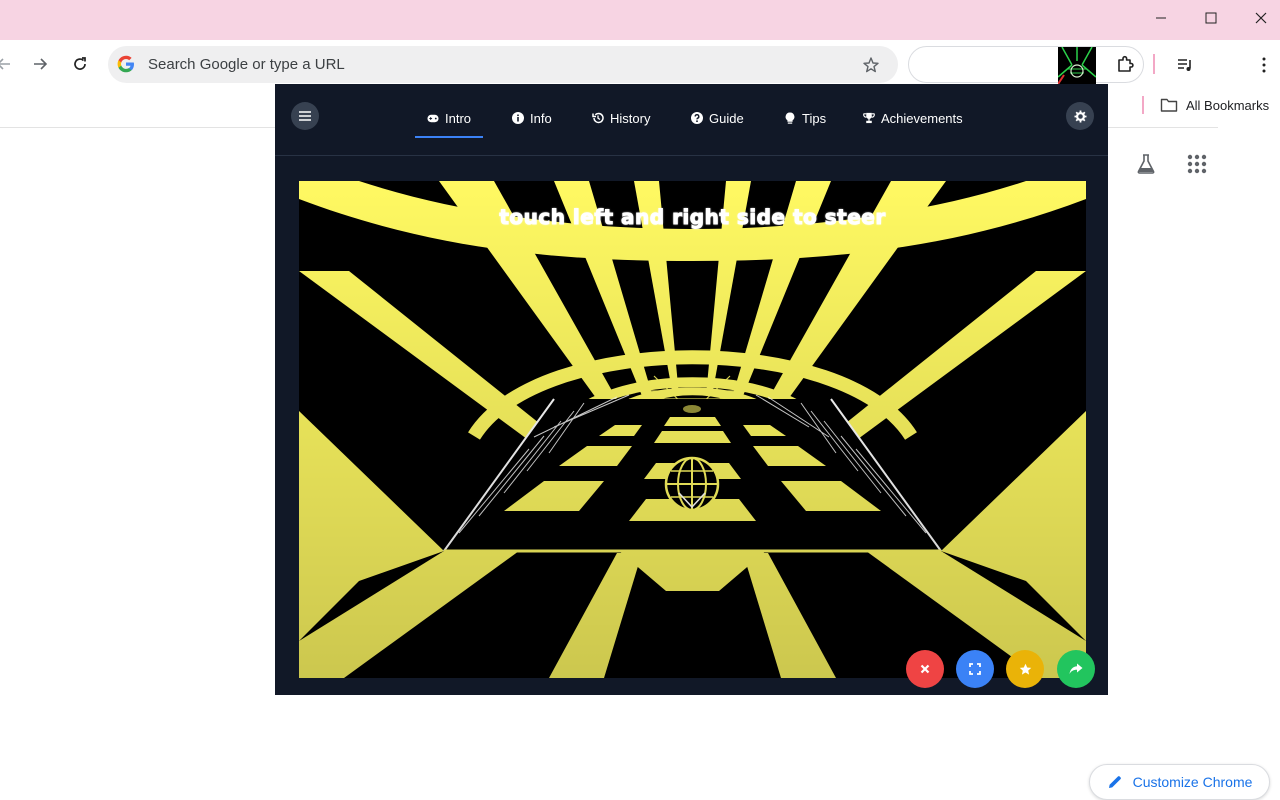  What do you see at coordinates (697, 118) in the screenshot?
I see `question-icon` at bounding box center [697, 118].